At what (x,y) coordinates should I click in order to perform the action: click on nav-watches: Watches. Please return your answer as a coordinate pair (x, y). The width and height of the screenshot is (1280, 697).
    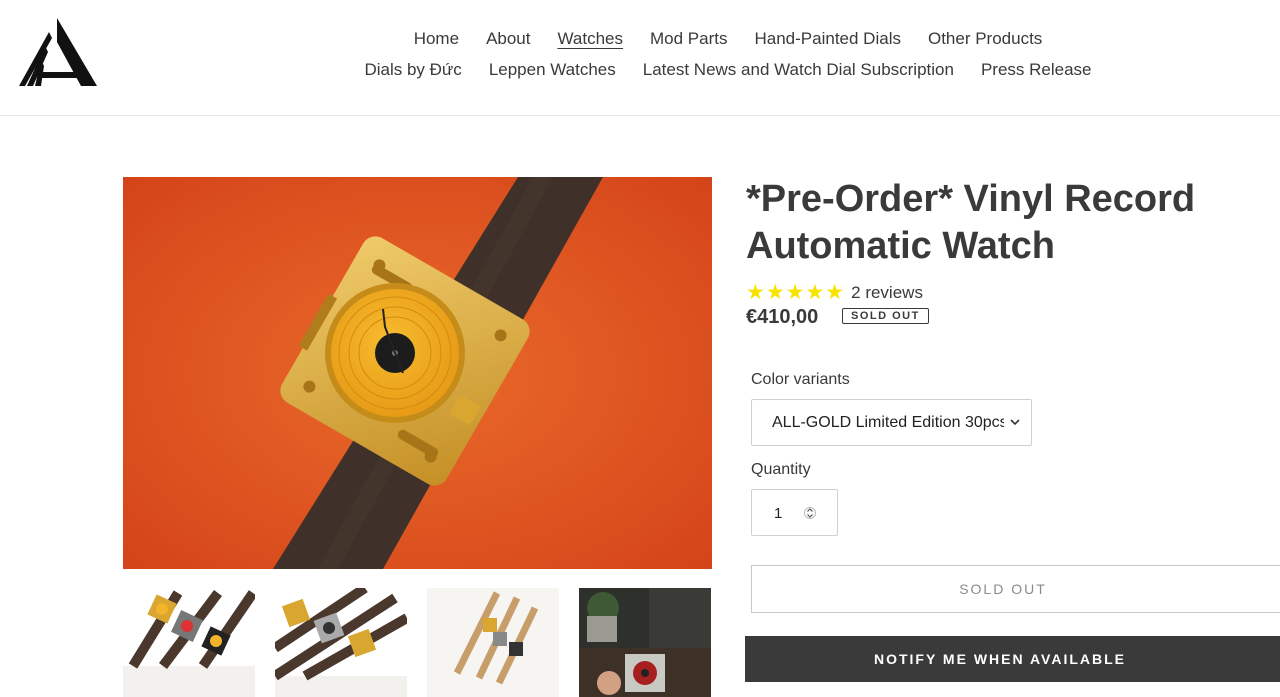
    Looking at the image, I should click on (591, 39).